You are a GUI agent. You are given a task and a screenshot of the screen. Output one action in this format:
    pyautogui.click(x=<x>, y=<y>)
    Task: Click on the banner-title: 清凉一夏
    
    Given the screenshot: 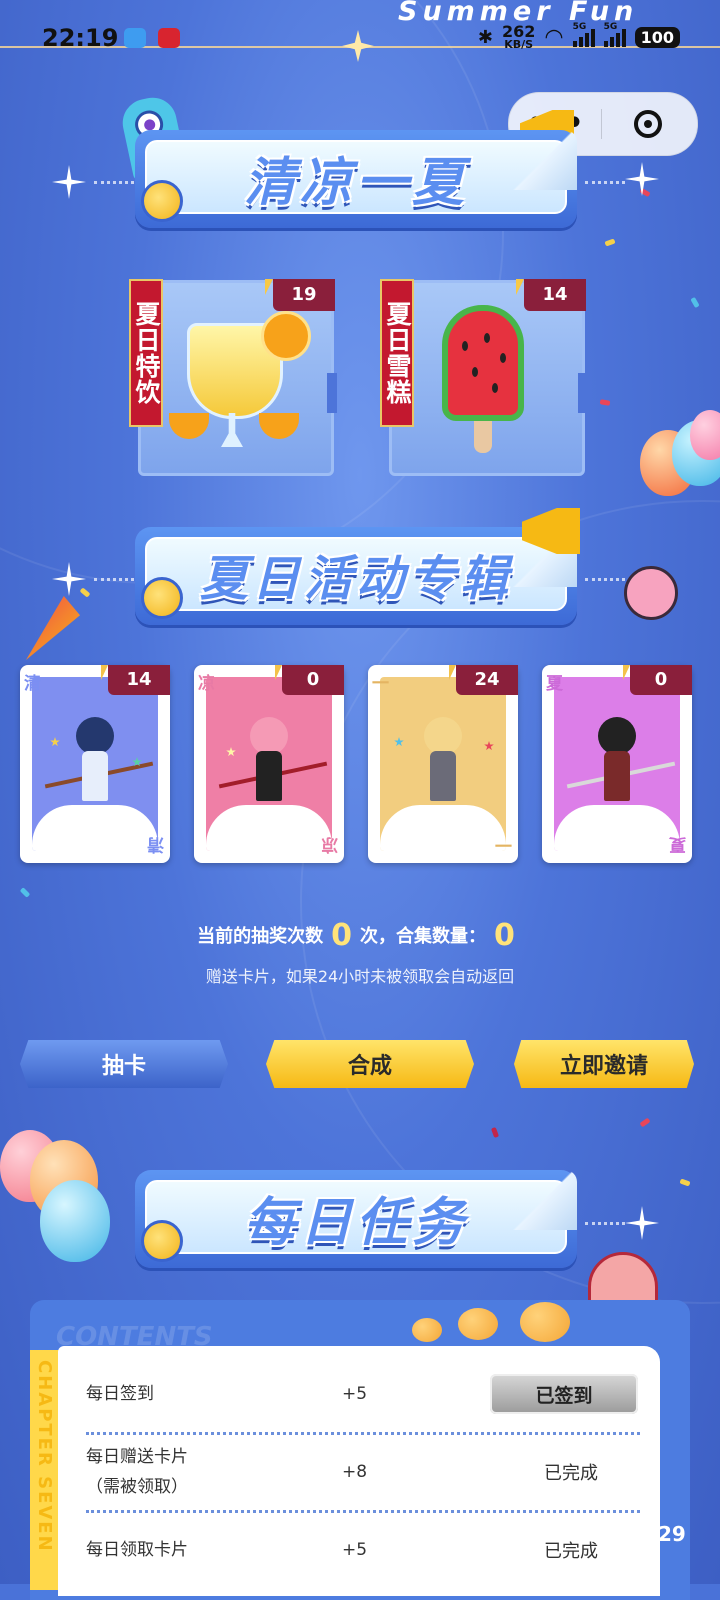 What is the action you would take?
    pyautogui.click(x=355, y=182)
    